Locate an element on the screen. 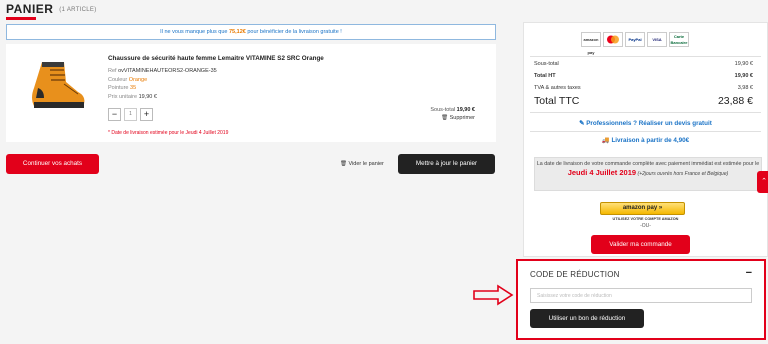  size-label: Pointure is located at coordinates (118, 88).